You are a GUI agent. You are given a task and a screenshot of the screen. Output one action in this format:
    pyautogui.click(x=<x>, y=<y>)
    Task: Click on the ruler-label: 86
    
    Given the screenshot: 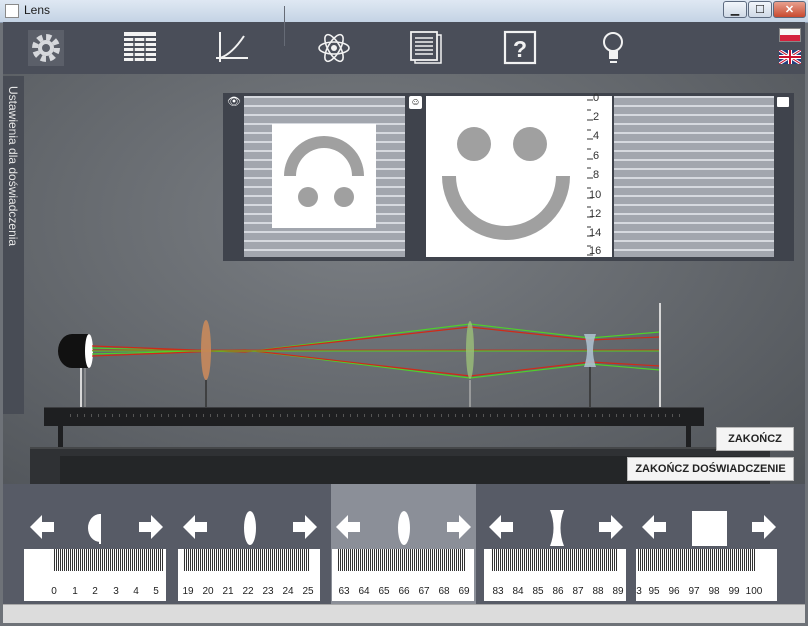 What is the action you would take?
    pyautogui.click(x=558, y=591)
    